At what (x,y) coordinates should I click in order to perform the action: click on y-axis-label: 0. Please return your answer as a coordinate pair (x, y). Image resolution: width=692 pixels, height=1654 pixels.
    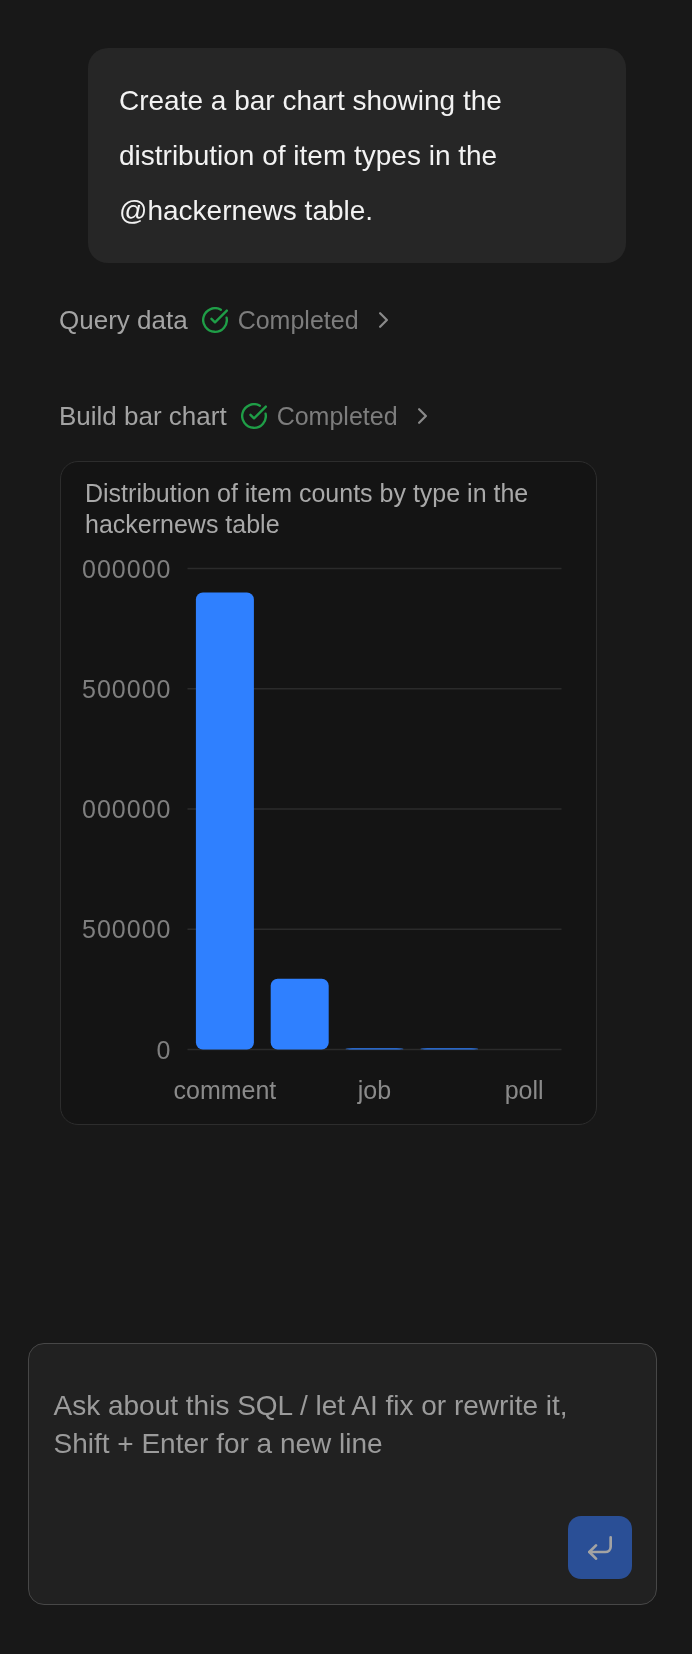
    Looking at the image, I should click on (164, 1049).